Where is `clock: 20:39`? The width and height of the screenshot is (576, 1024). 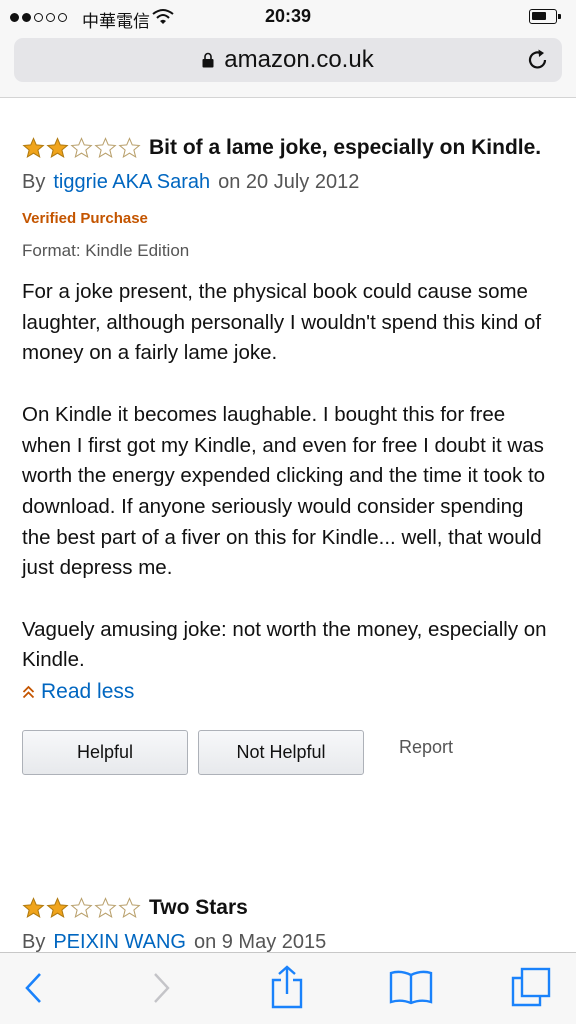 clock: 20:39 is located at coordinates (288, 16).